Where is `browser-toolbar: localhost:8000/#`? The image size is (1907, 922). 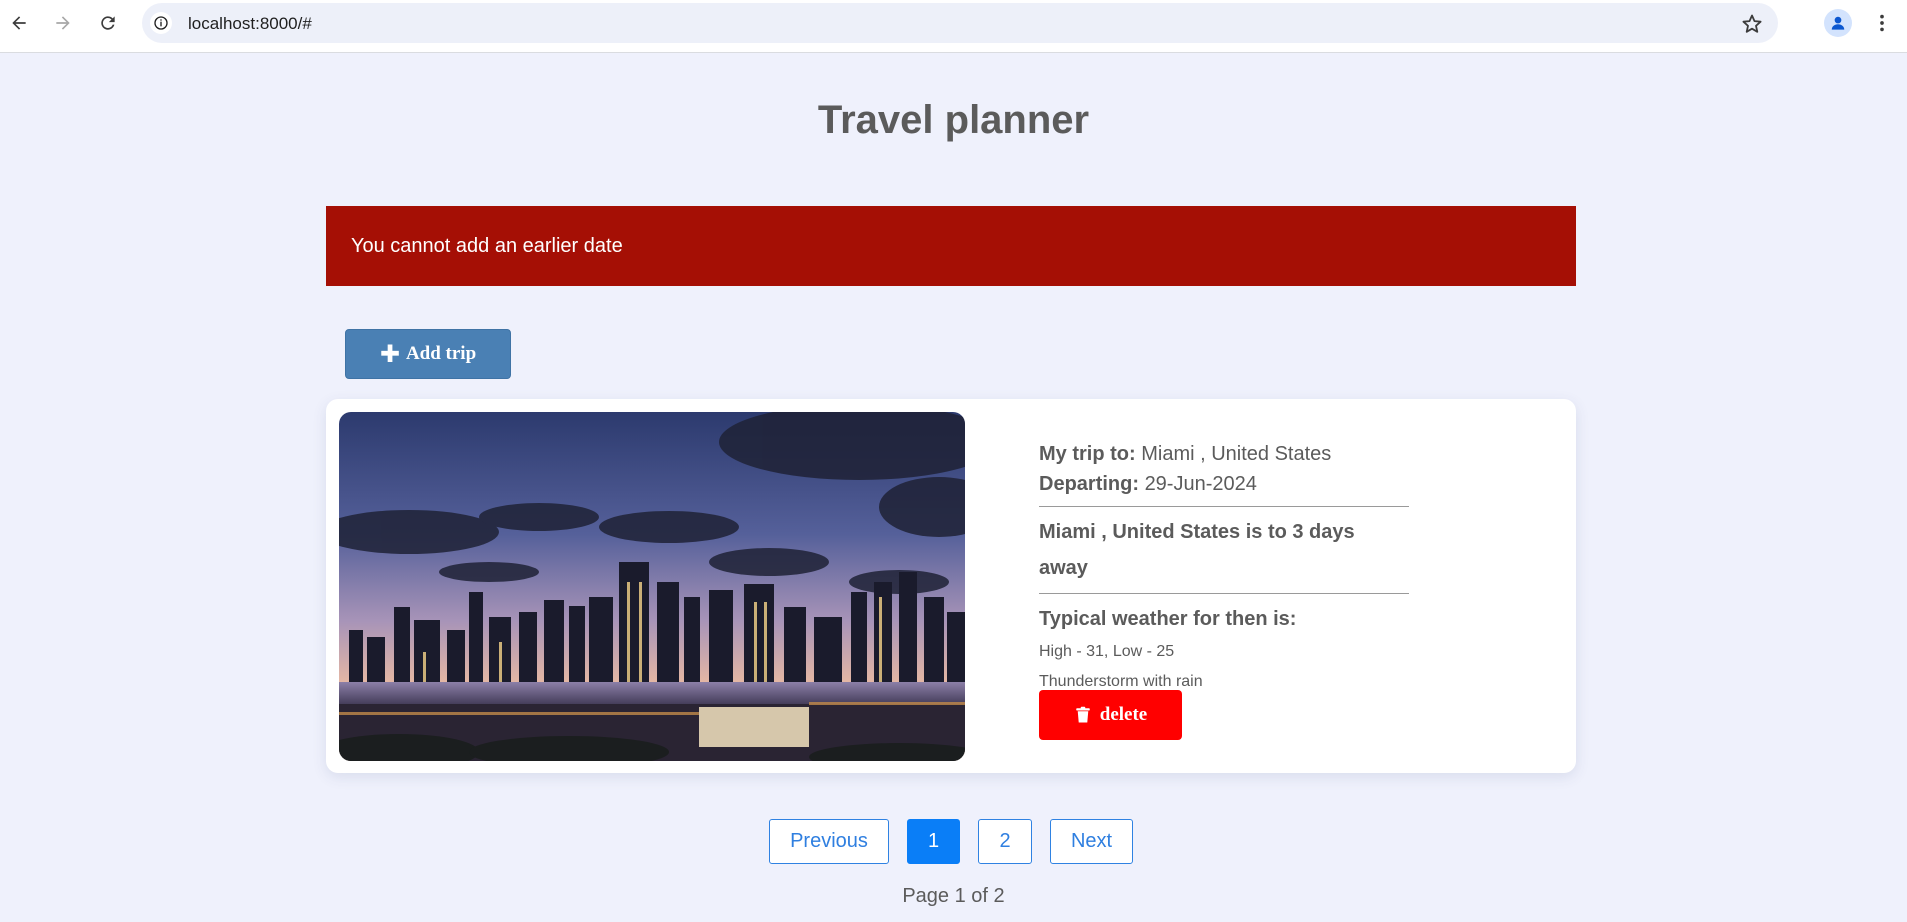 browser-toolbar: localhost:8000/# is located at coordinates (953, 26).